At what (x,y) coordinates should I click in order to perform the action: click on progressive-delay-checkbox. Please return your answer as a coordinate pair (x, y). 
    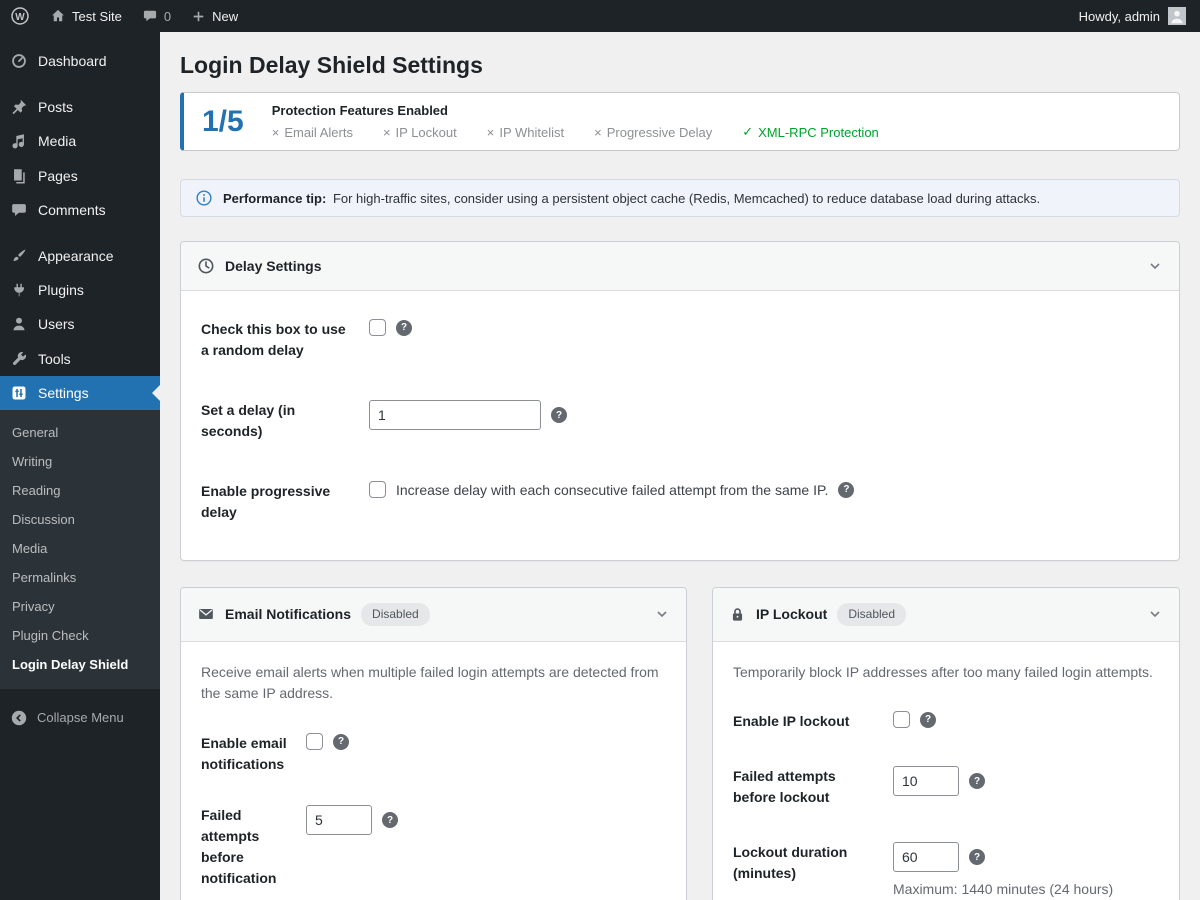
    Looking at the image, I should click on (377, 489).